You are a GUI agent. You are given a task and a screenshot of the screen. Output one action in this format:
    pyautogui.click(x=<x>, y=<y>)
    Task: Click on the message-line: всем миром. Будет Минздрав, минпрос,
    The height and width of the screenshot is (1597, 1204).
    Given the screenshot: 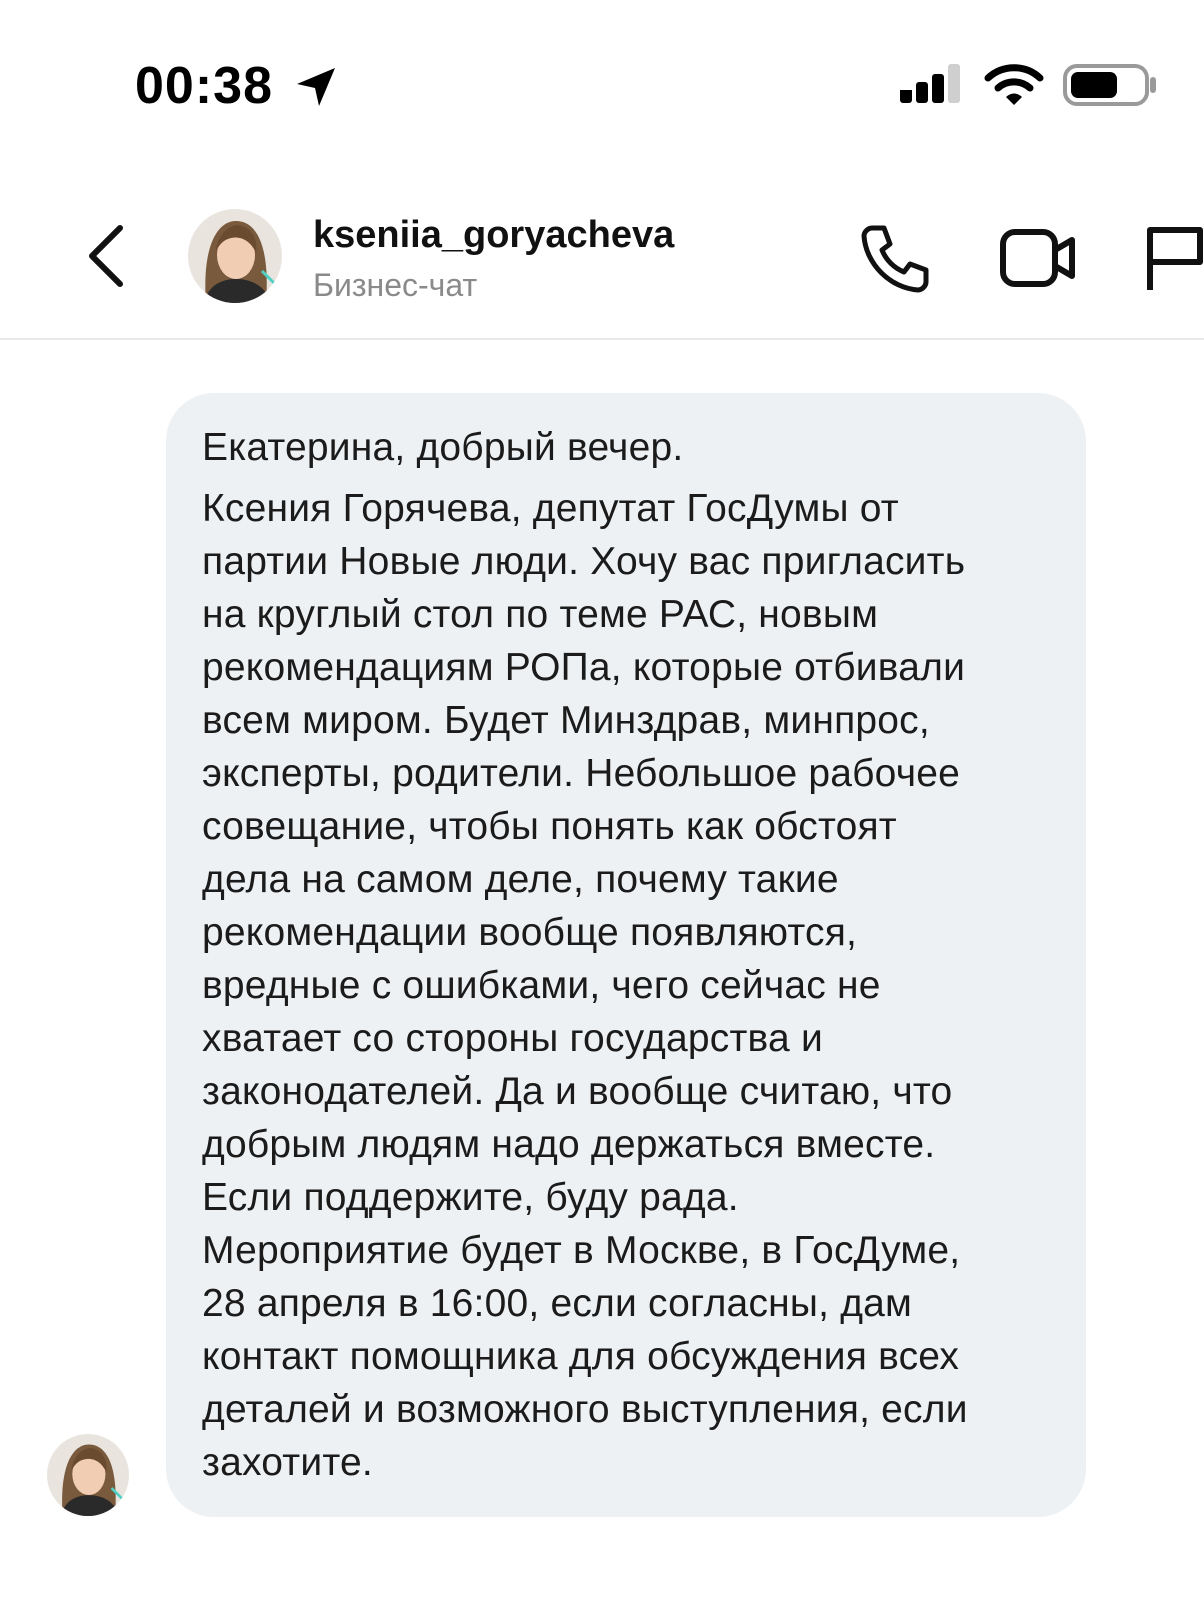 What is the action you would take?
    pyautogui.click(x=566, y=720)
    